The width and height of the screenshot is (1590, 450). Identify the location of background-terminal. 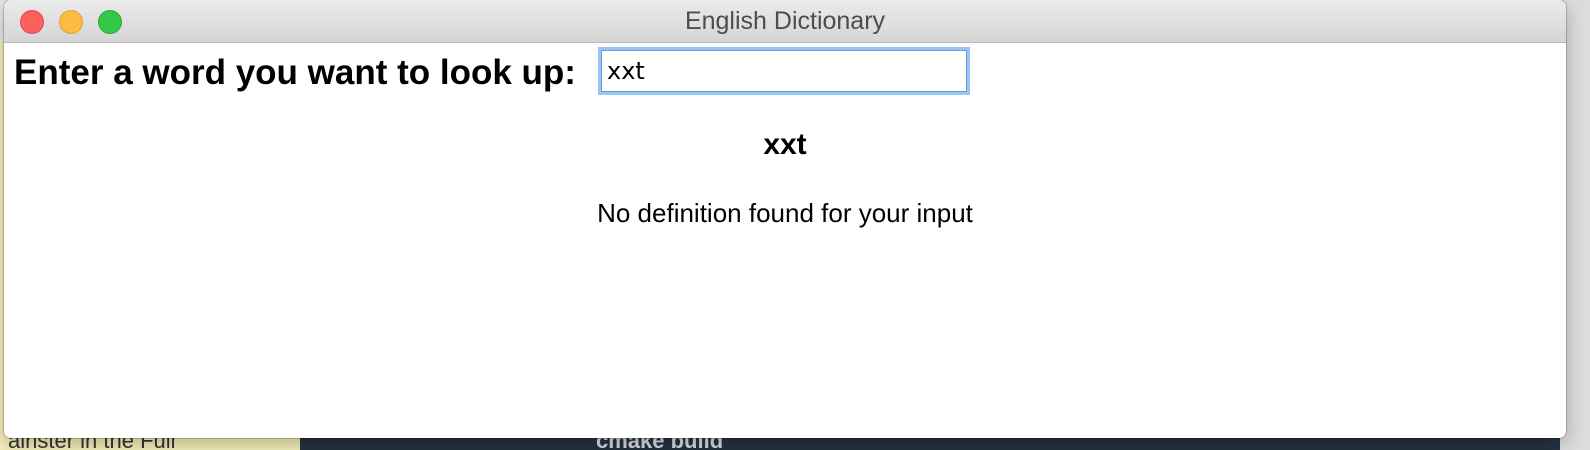
(945, 444).